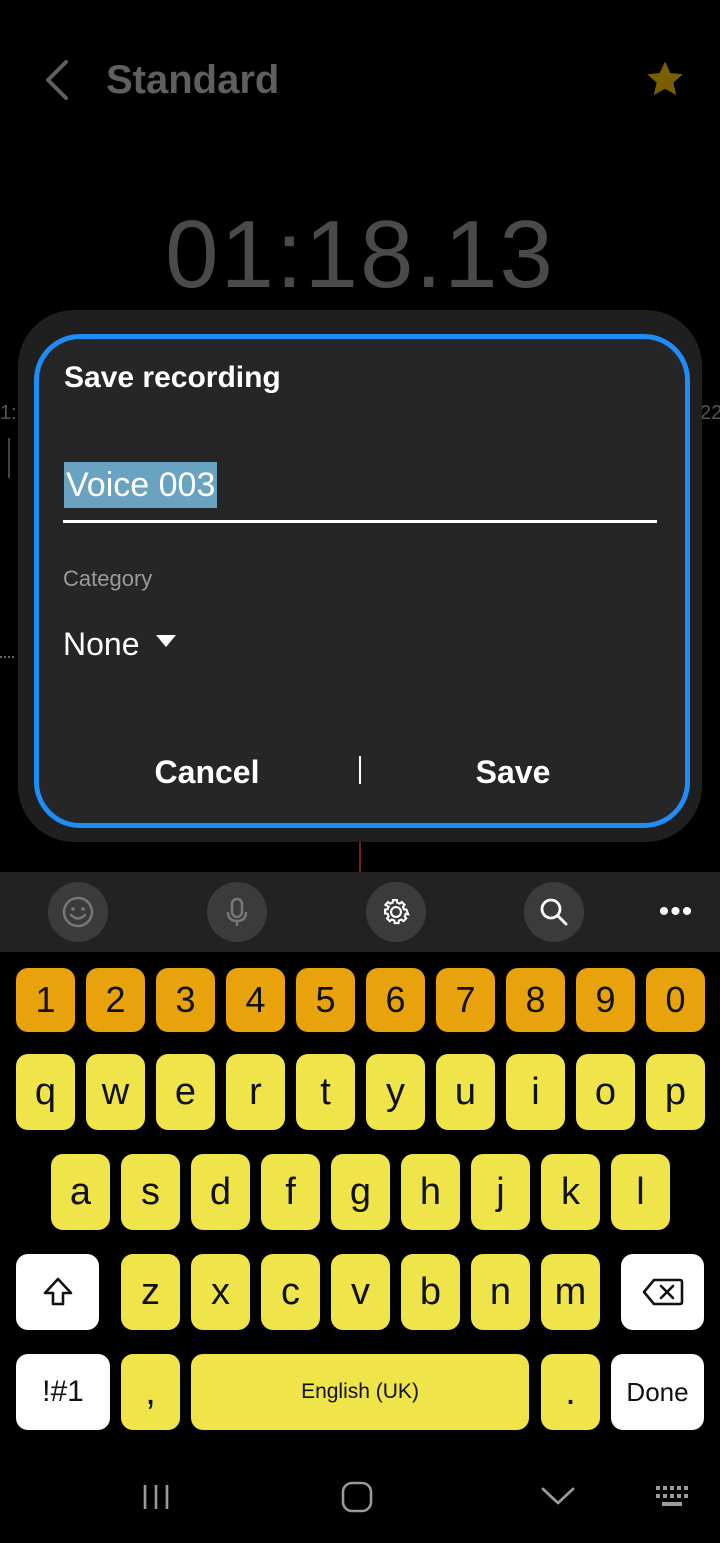  I want to click on key-k: k, so click(570, 1192).